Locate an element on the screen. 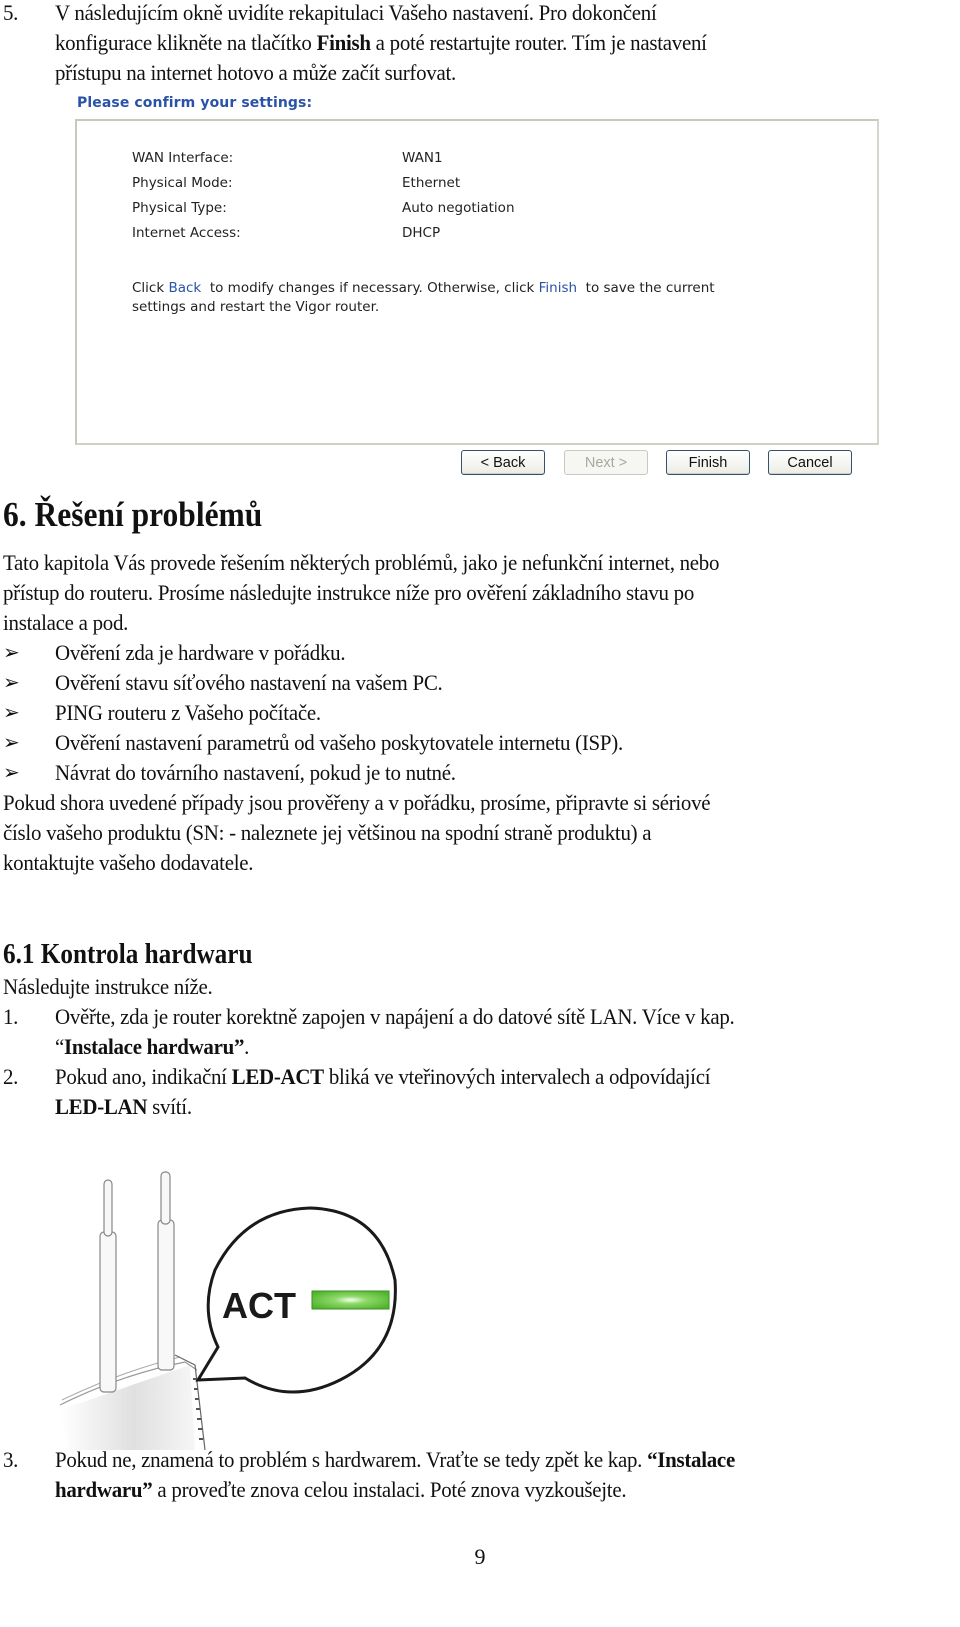  setting-value: Ethernet is located at coordinates (431, 183).